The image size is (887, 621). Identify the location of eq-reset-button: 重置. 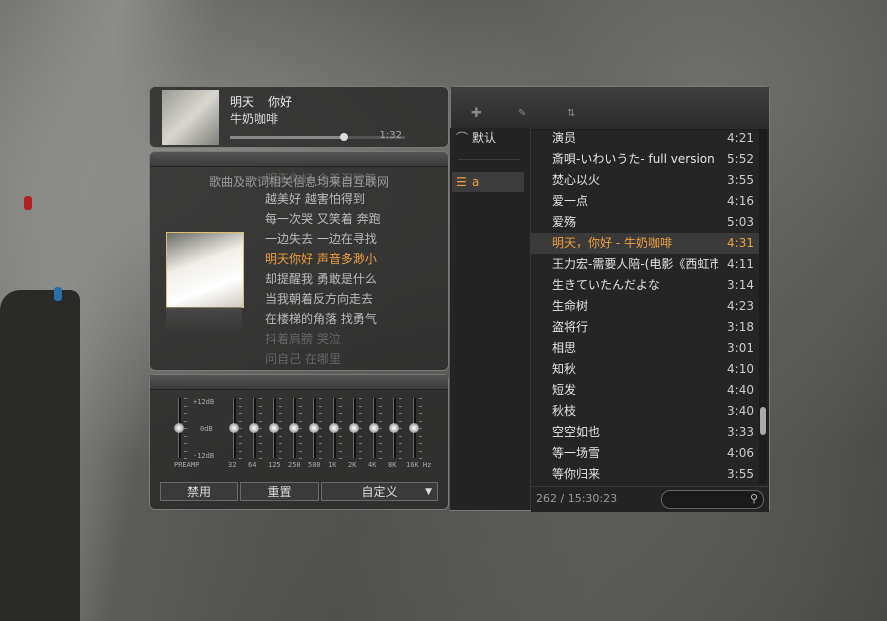
(279, 491).